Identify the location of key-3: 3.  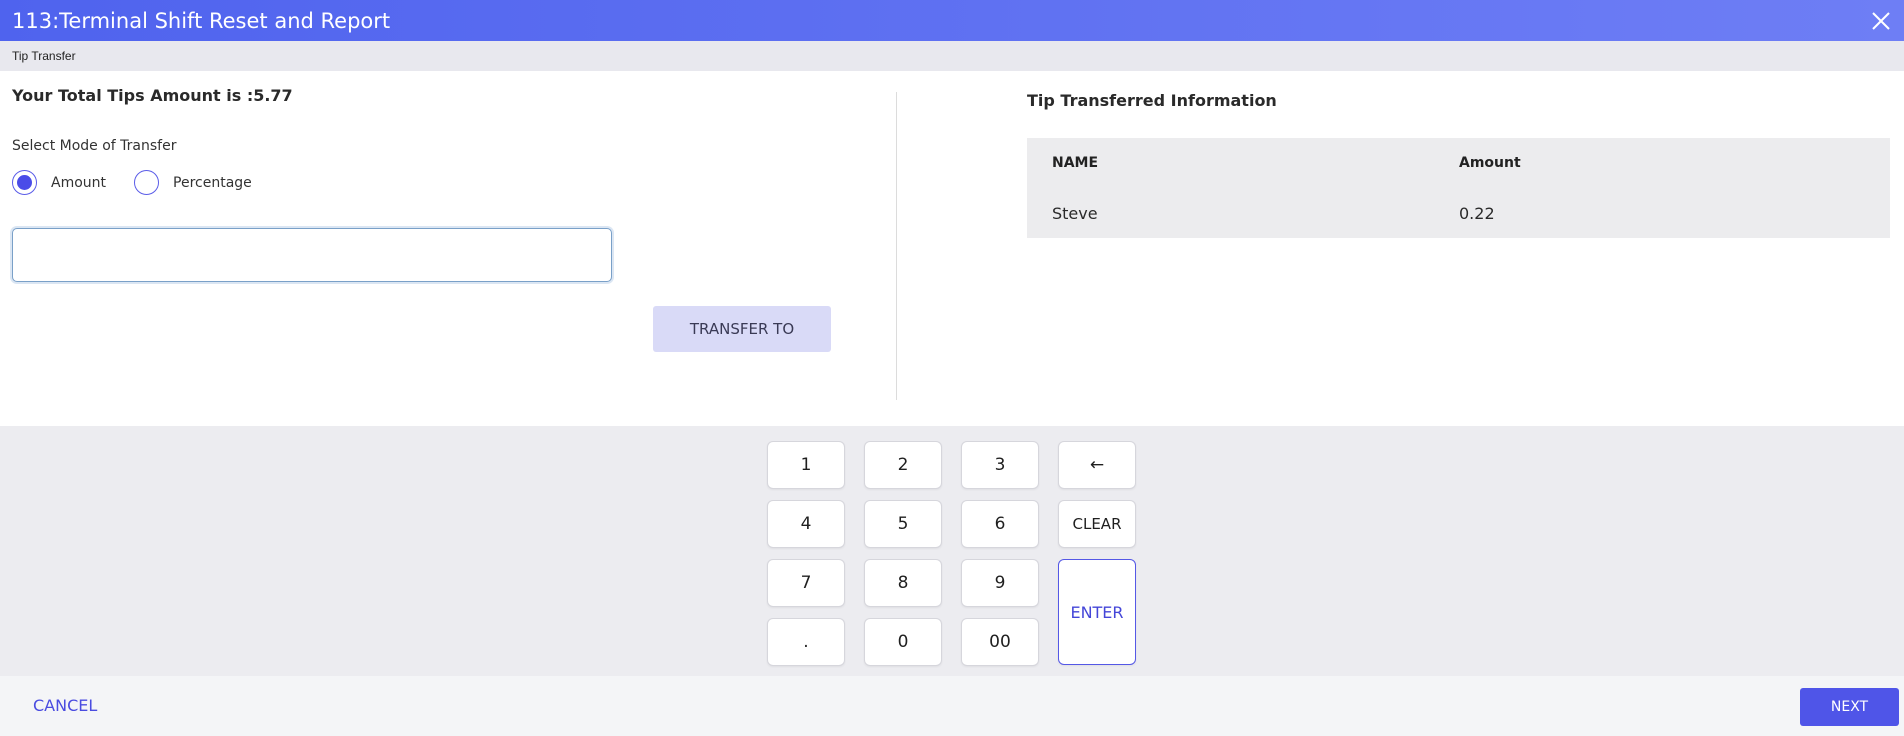
(1000, 465).